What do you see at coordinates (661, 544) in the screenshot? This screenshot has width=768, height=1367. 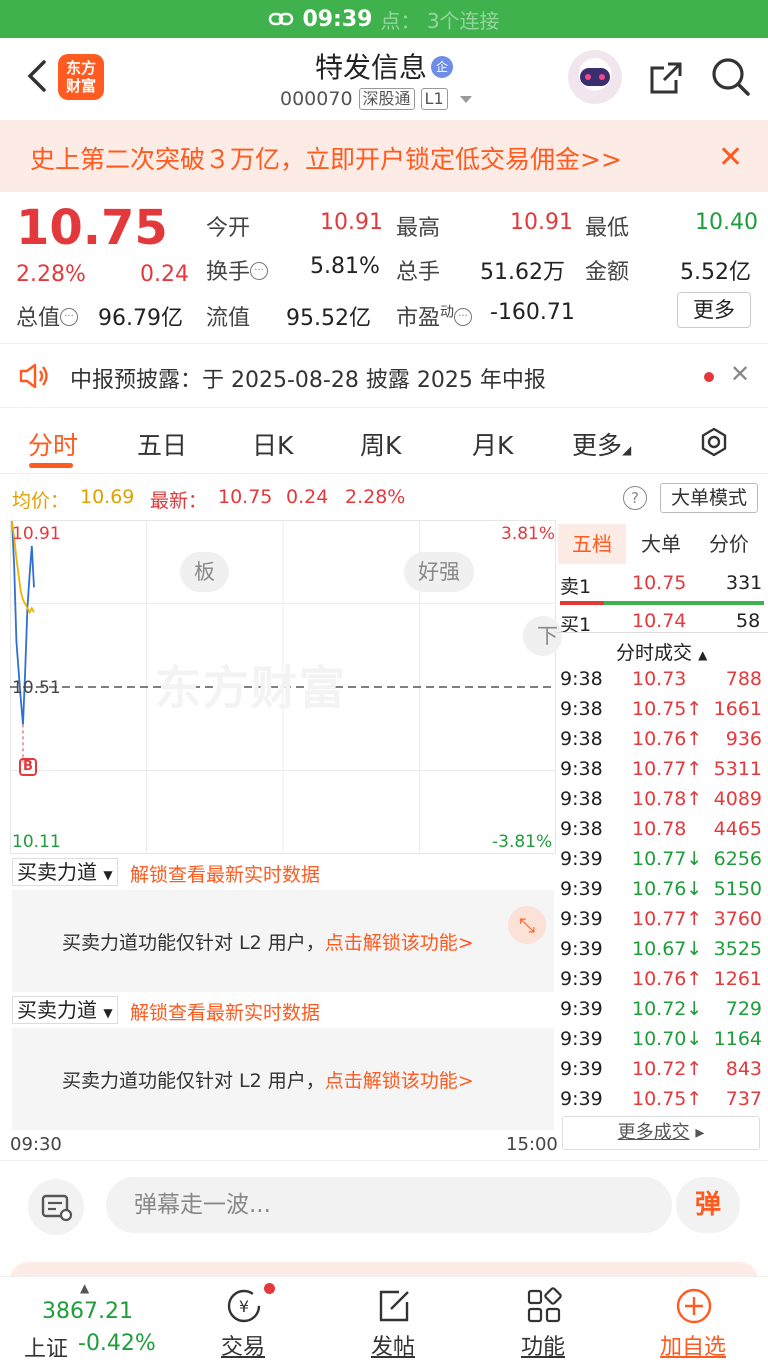 I see `book-tab-large-order: 大单` at bounding box center [661, 544].